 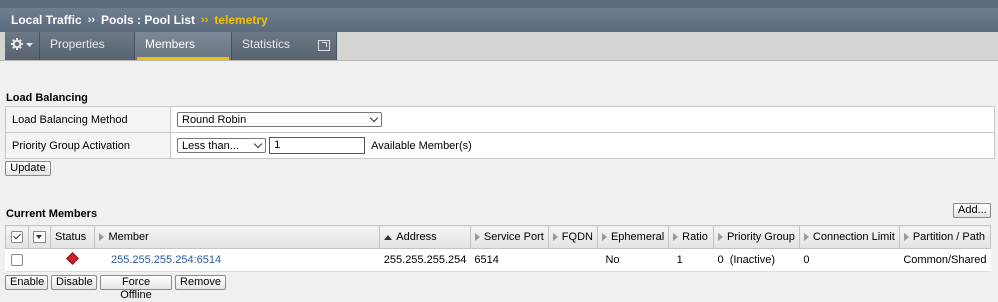 I want to click on col-fqdn: FQDN, so click(x=572, y=237).